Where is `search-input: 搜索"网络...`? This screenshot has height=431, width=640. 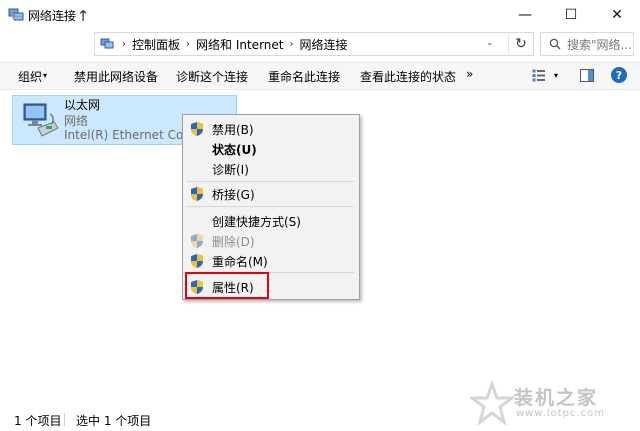 search-input: 搜索"网络... is located at coordinates (587, 44).